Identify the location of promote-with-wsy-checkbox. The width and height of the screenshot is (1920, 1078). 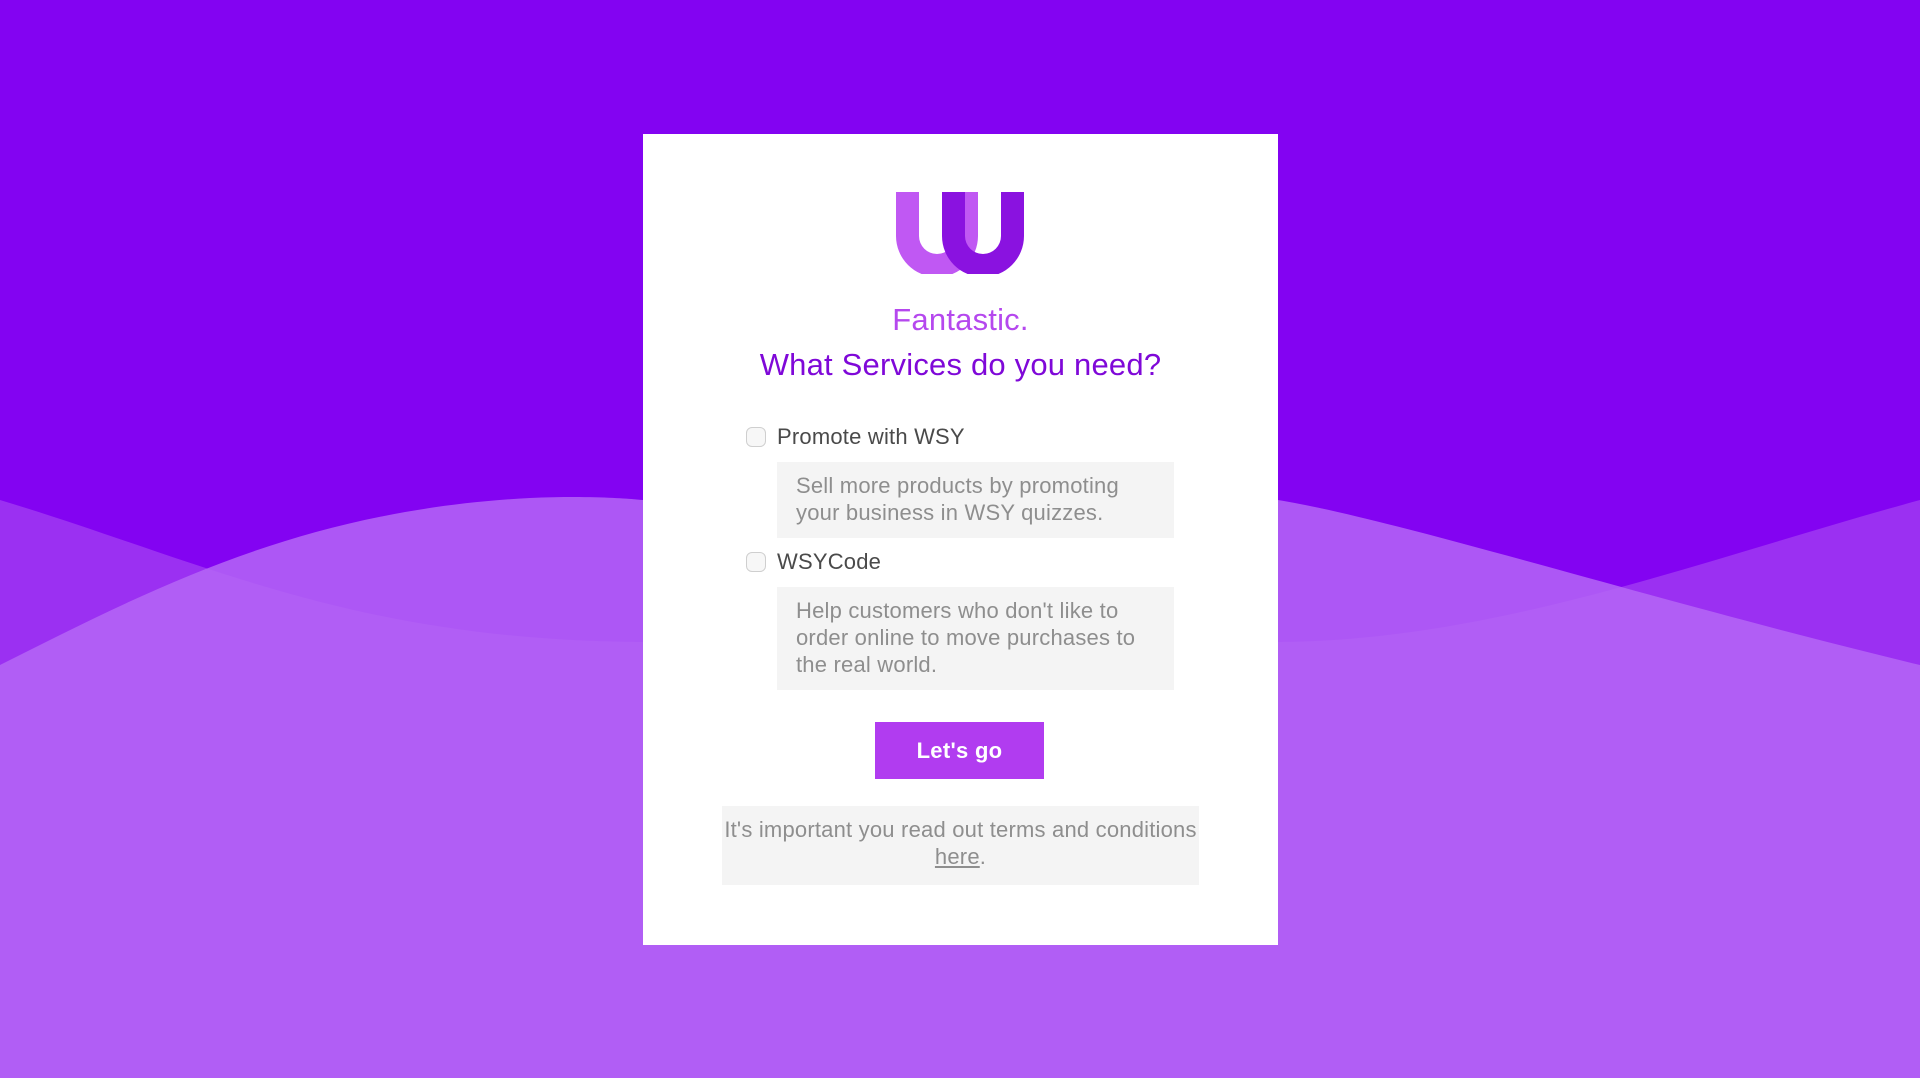
(756, 437).